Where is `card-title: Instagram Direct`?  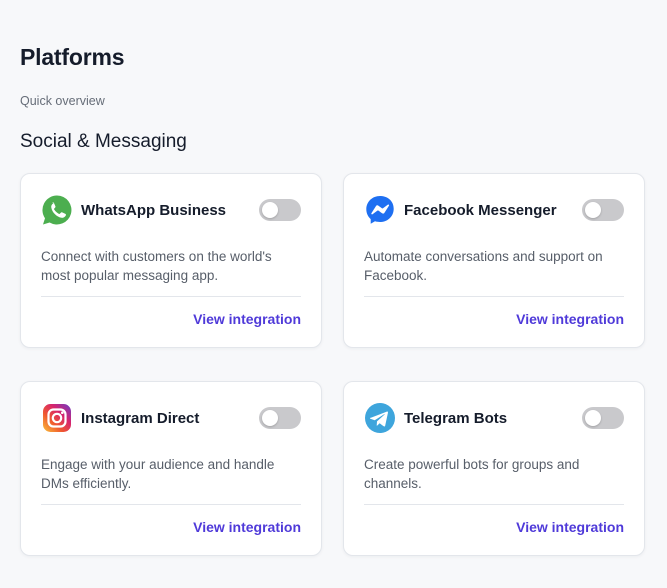
card-title: Instagram Direct is located at coordinates (140, 418).